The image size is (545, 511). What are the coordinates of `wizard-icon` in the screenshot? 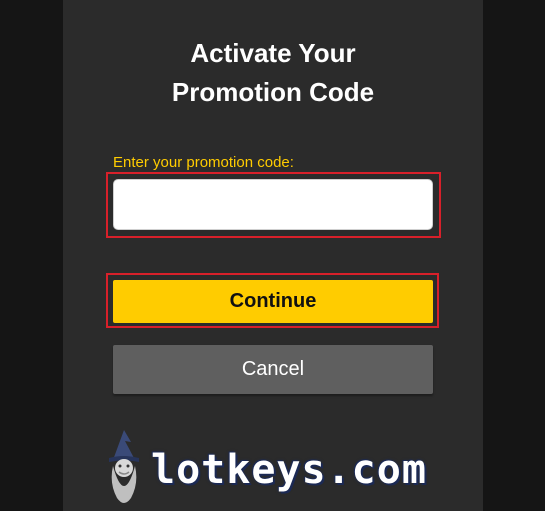 It's located at (124, 466).